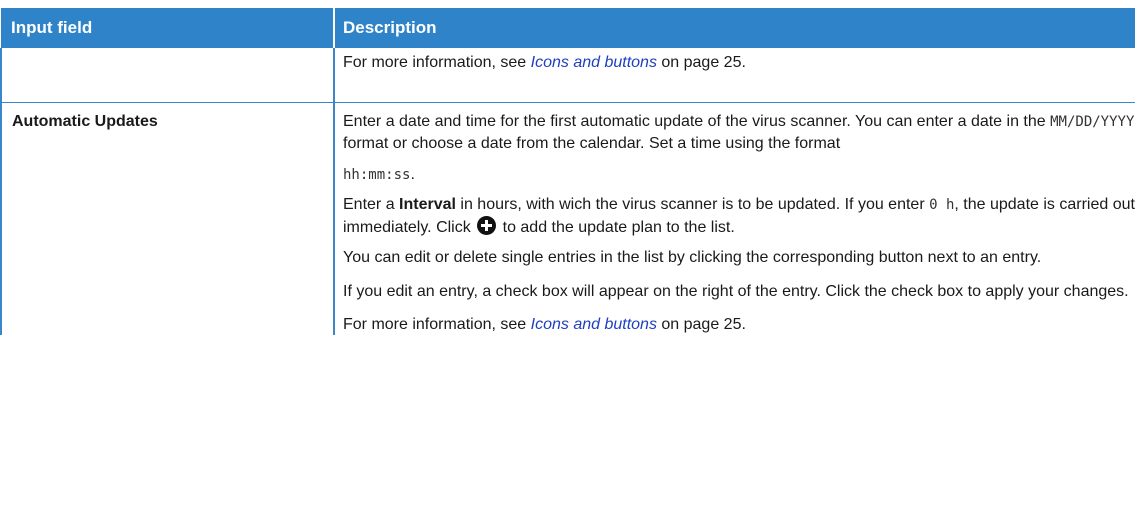 Image resolution: width=1135 pixels, height=530 pixels. I want to click on info-text-suffix: on page 25., so click(701, 62).